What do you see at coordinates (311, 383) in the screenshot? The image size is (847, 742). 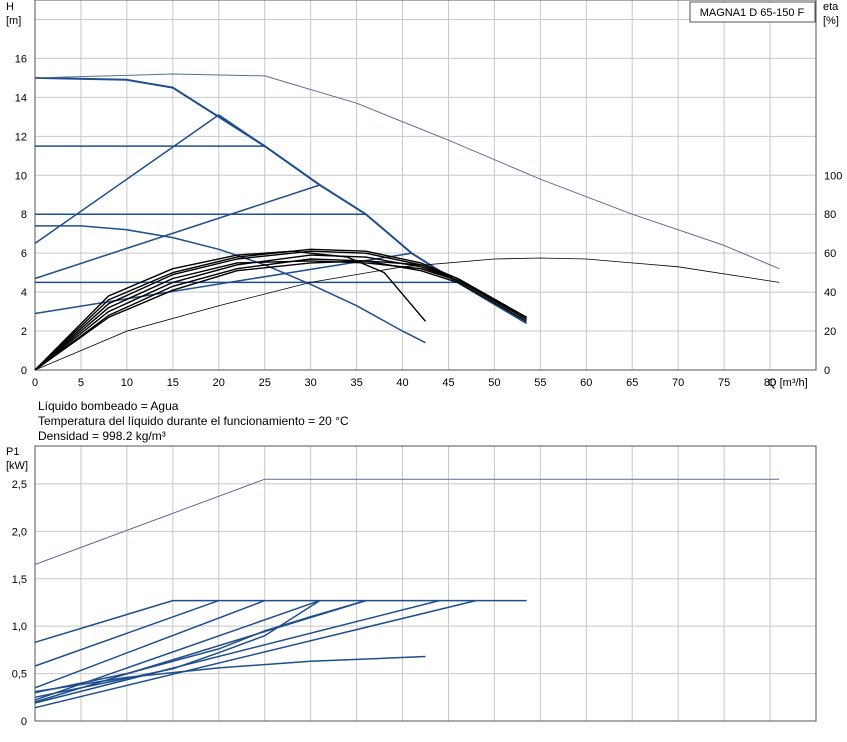 I see `x-tick-label: 30` at bounding box center [311, 383].